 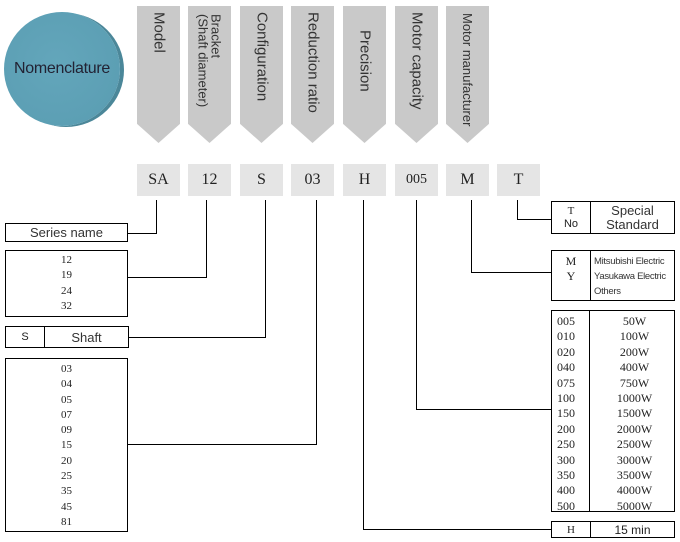 What do you see at coordinates (613, 336) in the screenshot?
I see `capacity-row: 010 100W` at bounding box center [613, 336].